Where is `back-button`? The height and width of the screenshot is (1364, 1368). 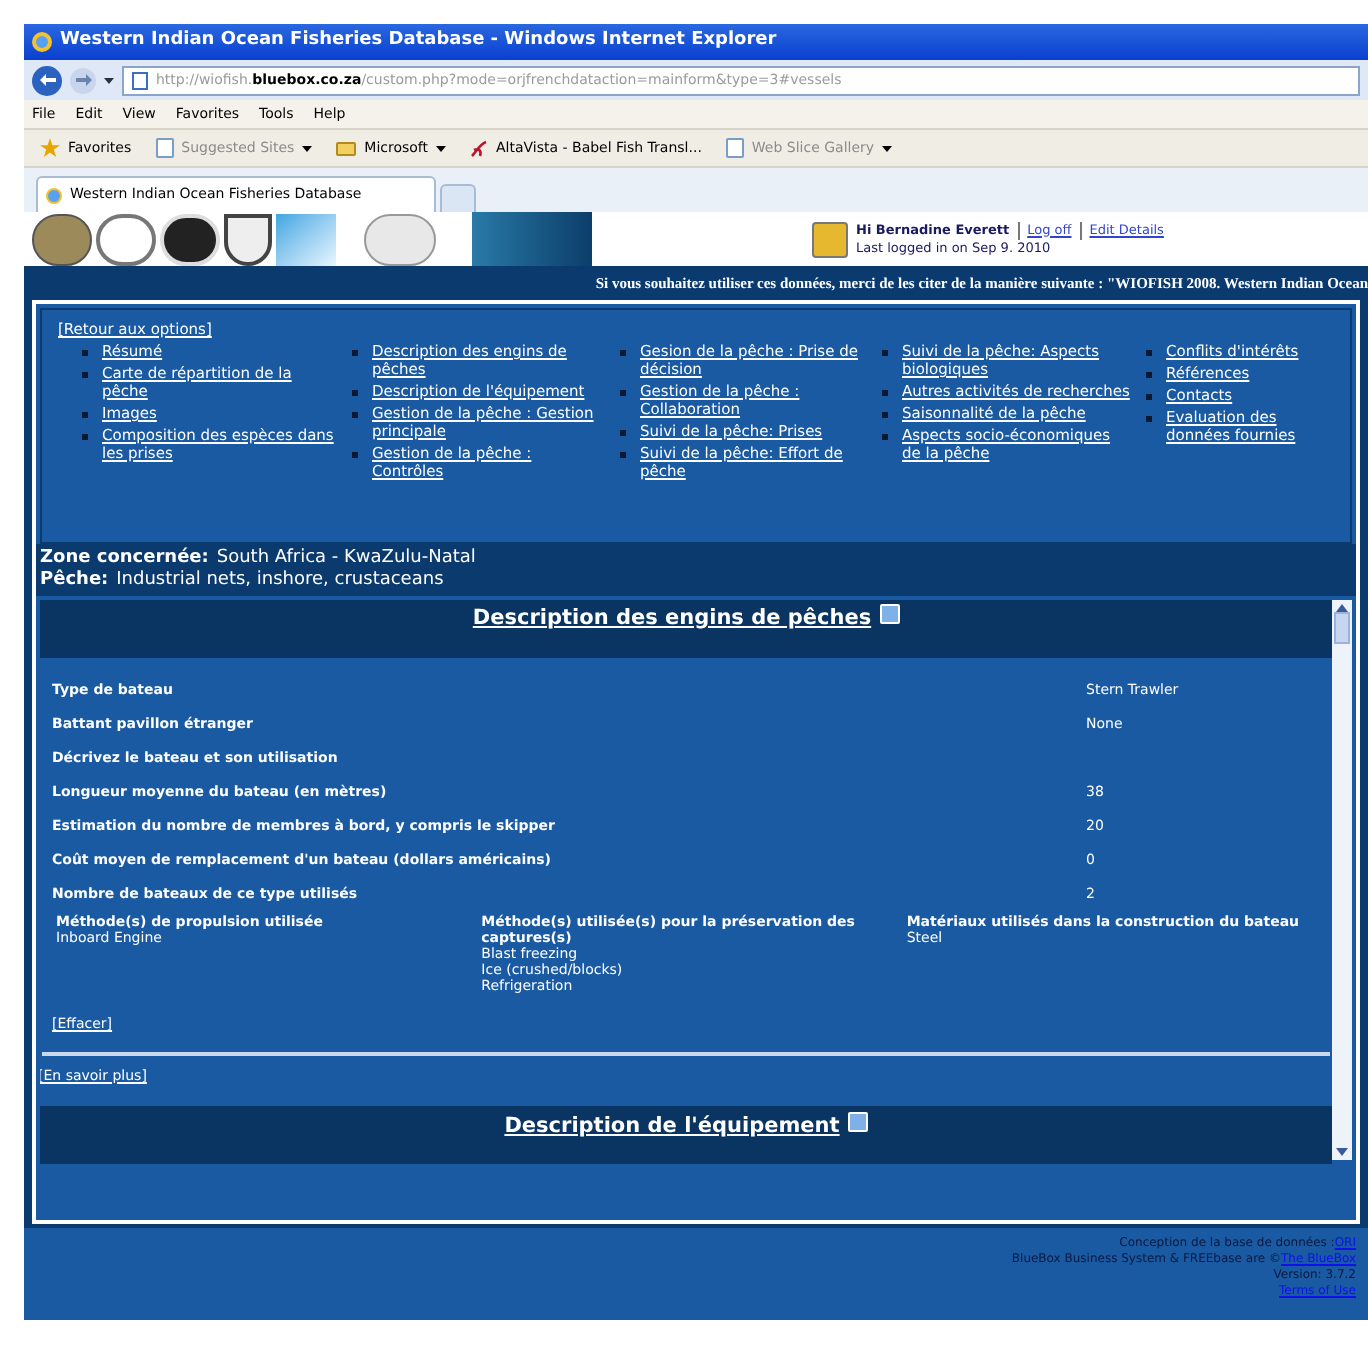
back-button is located at coordinates (47, 80).